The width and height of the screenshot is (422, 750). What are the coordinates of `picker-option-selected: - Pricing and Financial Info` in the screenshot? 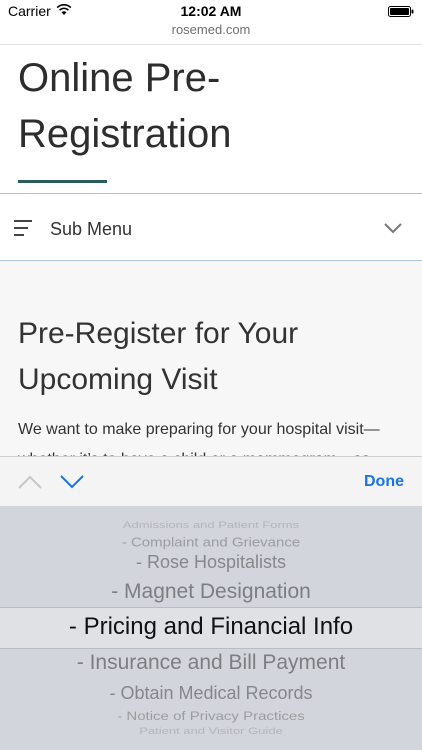 It's located at (211, 627).